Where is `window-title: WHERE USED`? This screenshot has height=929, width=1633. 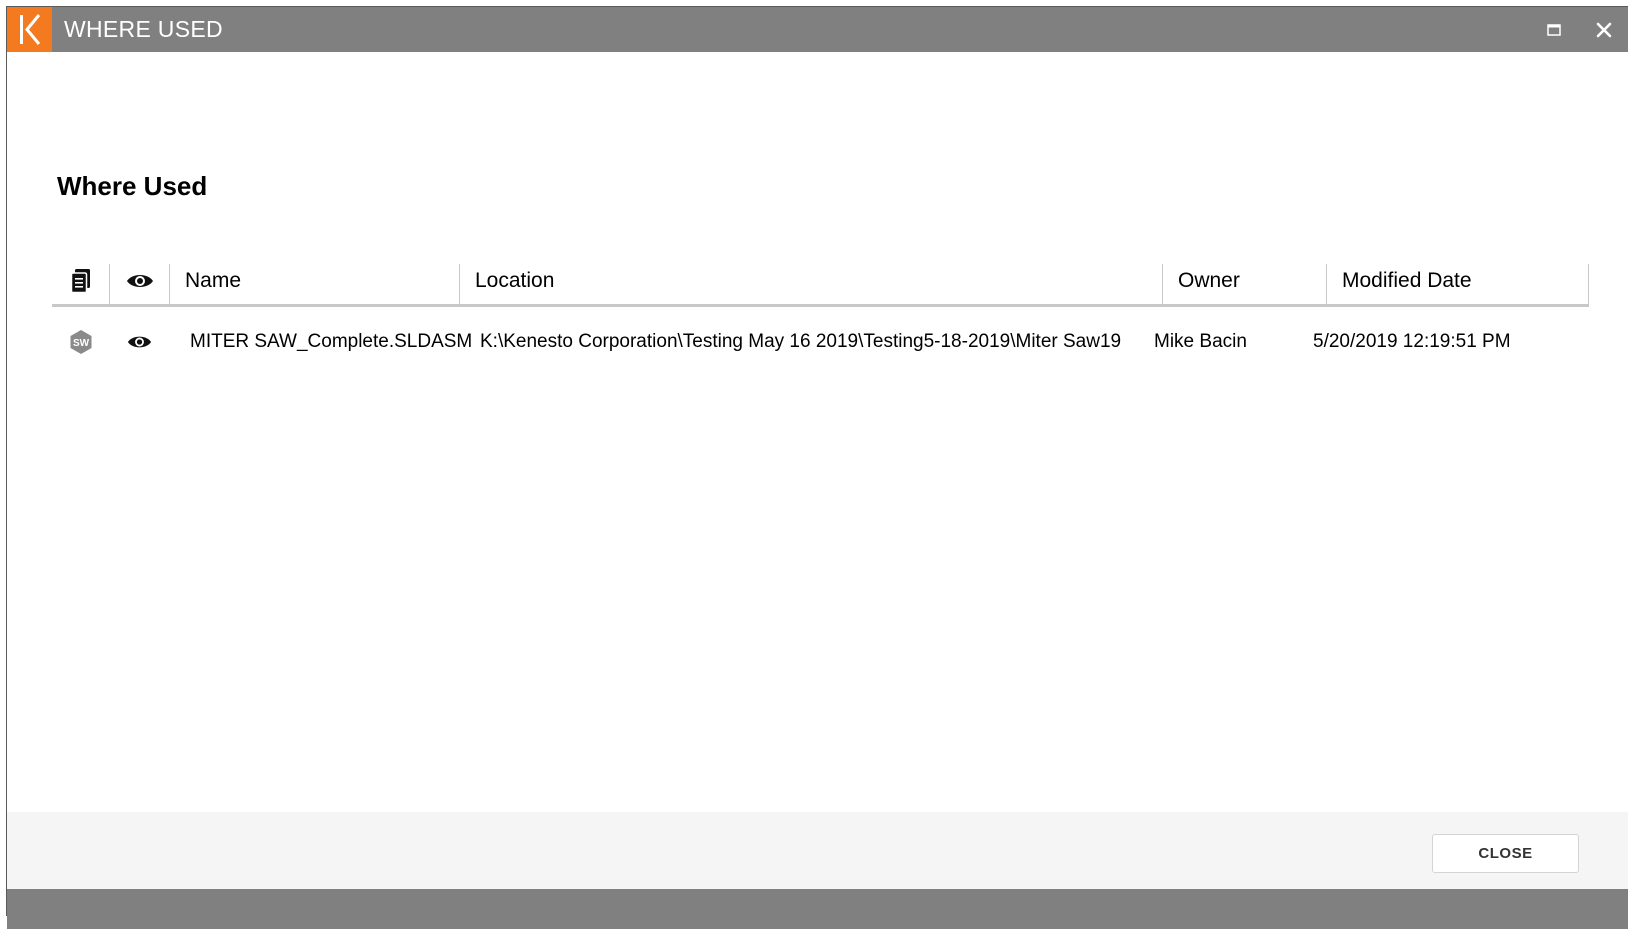
window-title: WHERE USED is located at coordinates (143, 29).